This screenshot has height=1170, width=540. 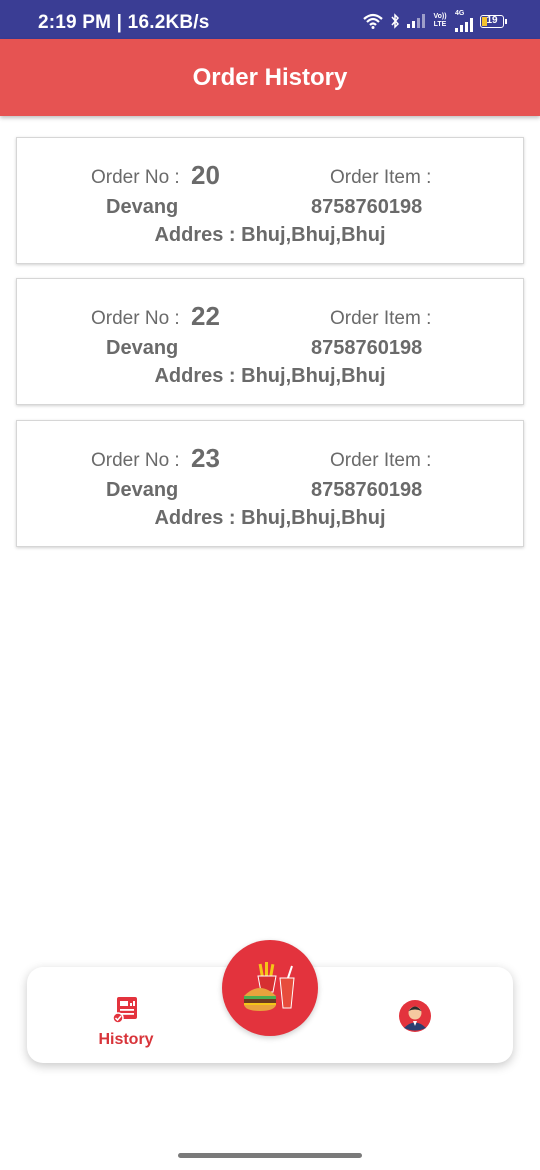 What do you see at coordinates (124, 1010) in the screenshot?
I see `report-document-icon` at bounding box center [124, 1010].